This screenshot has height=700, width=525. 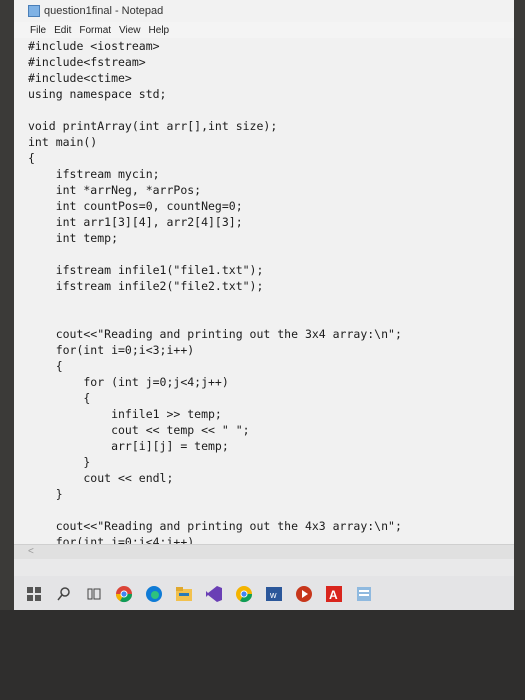 I want to click on svg-text: w, so click(x=273, y=595).